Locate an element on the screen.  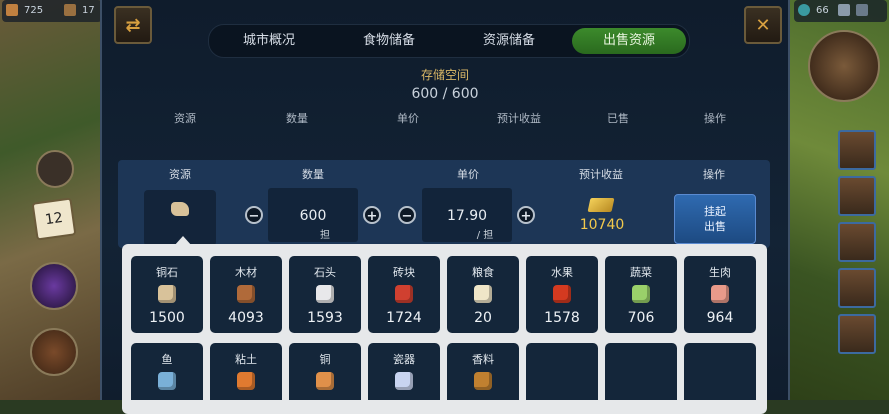
storage-label: 存储空间 is located at coordinates (444, 75).